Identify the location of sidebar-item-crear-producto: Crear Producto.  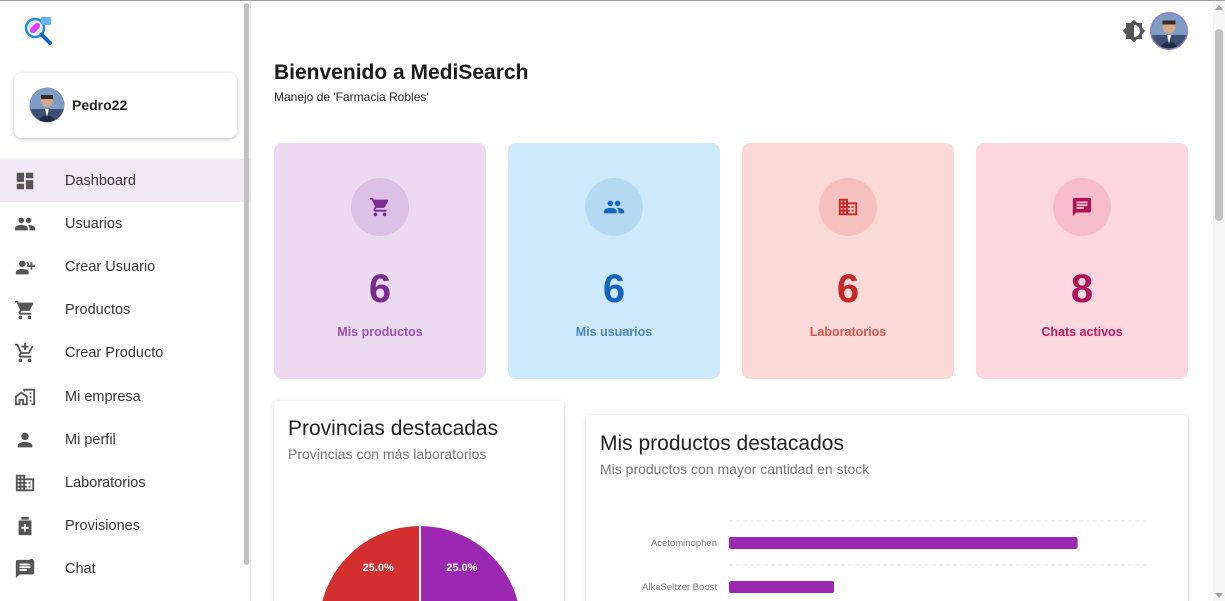
(125, 353).